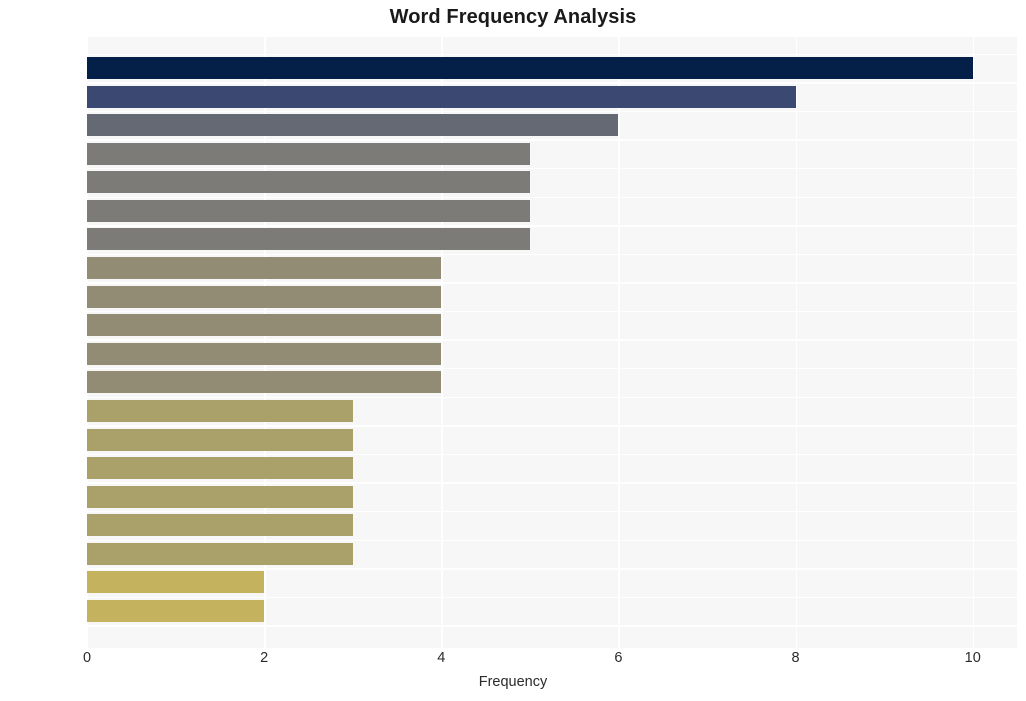  I want to click on bar-postal, so click(353, 125).